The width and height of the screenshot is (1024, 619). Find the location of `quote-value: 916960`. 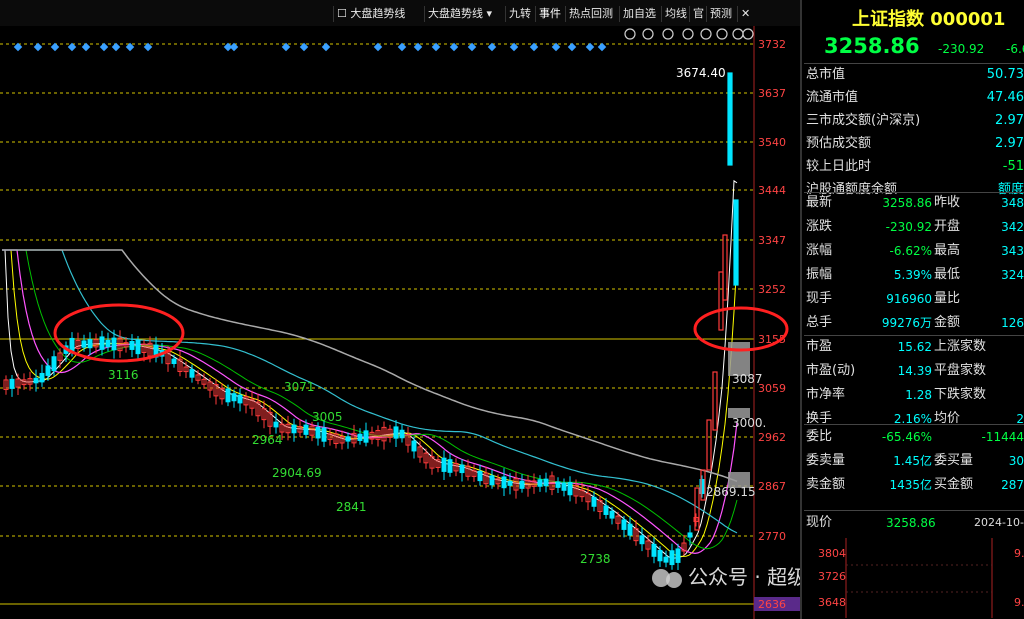

quote-value: 916960 is located at coordinates (909, 299).